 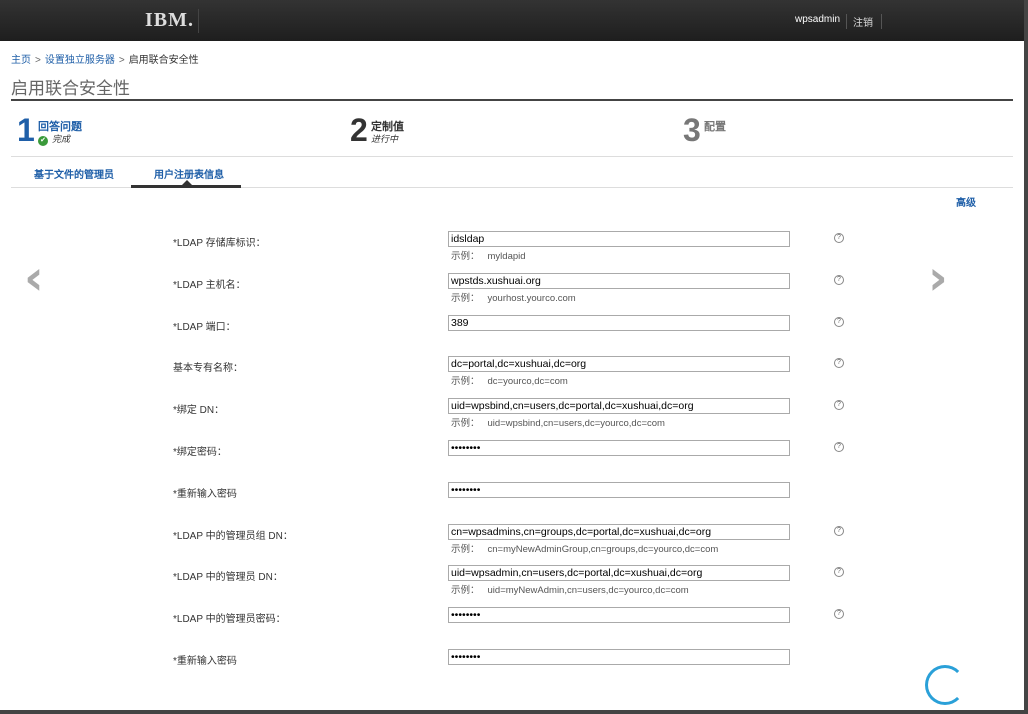 What do you see at coordinates (512, 20) in the screenshot?
I see `top-bar: IBM. wpsadmin 注销` at bounding box center [512, 20].